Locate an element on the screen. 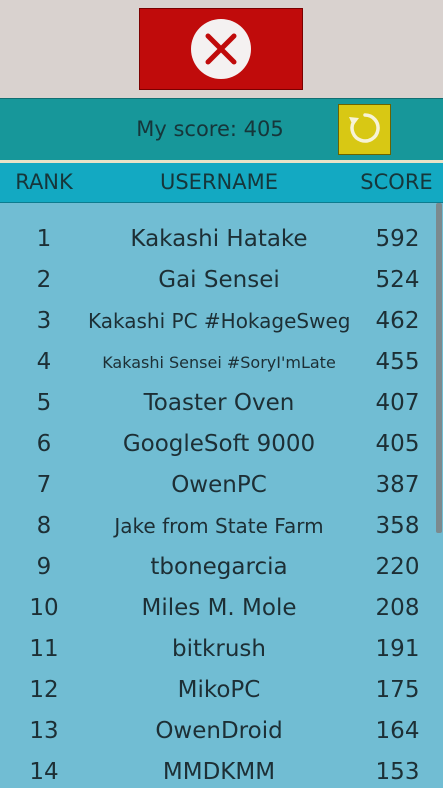  username-cell: Miles M. Mole is located at coordinates (219, 608).